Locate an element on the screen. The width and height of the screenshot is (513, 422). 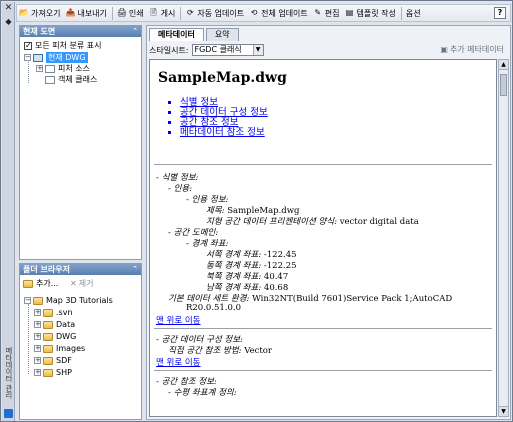
remove-icon: ✕ is located at coordinates (73, 283).